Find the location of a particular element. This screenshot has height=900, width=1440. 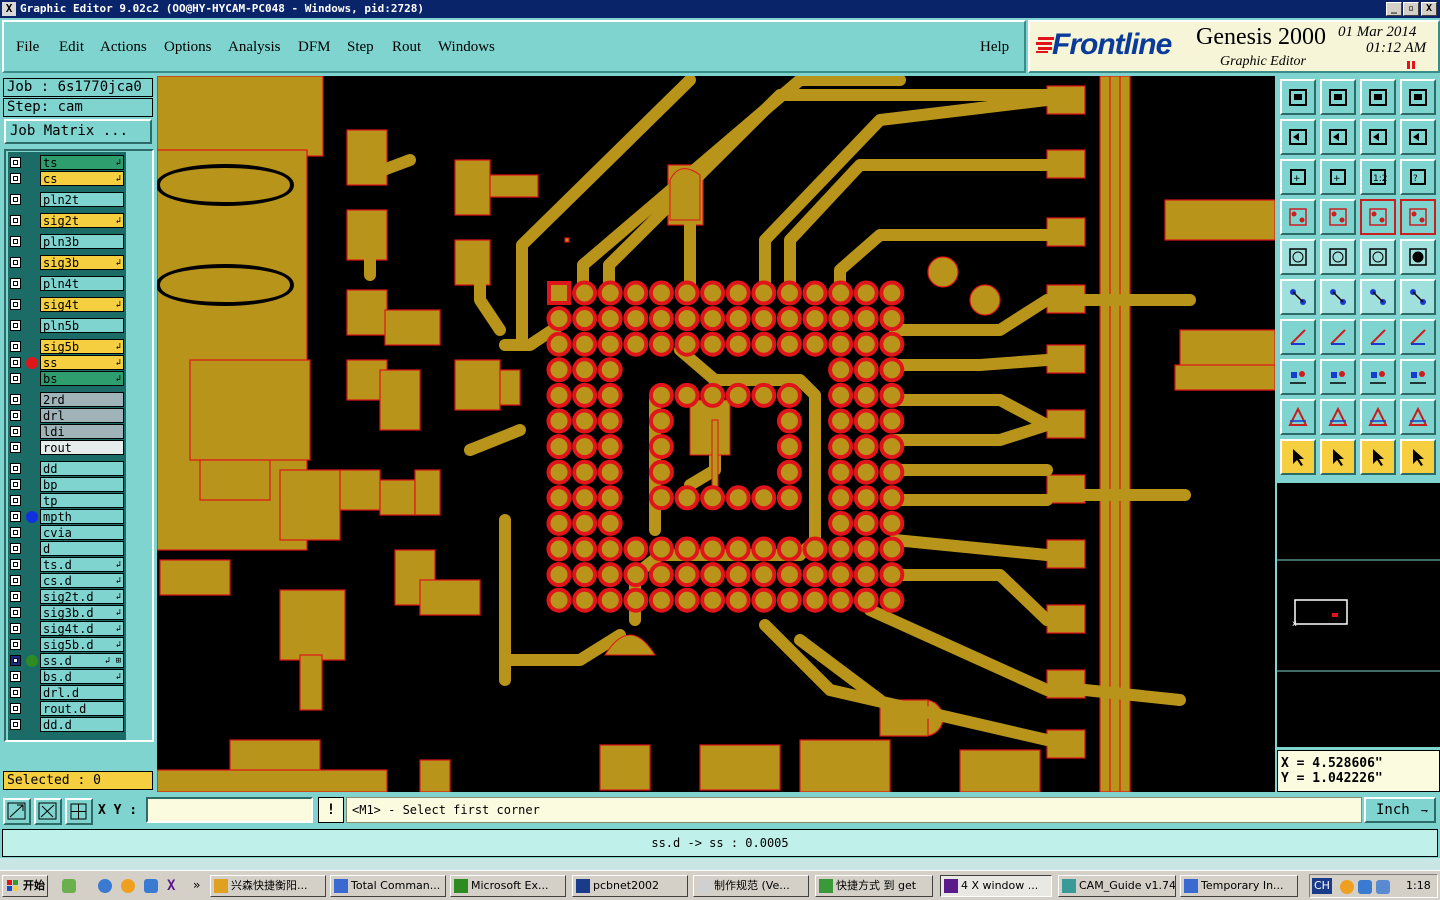

menu-edit: Edit is located at coordinates (71, 47).